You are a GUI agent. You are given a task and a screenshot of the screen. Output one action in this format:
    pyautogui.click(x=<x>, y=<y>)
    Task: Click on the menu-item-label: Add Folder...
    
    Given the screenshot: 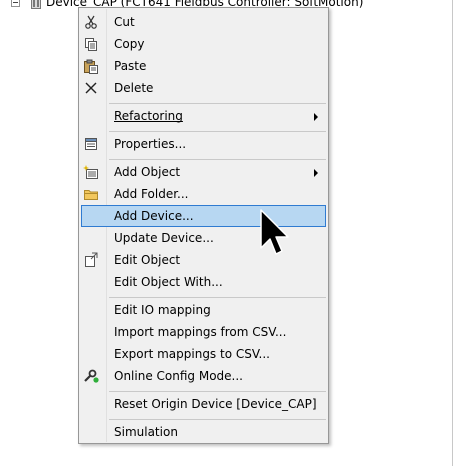 What is the action you would take?
    pyautogui.click(x=151, y=194)
    